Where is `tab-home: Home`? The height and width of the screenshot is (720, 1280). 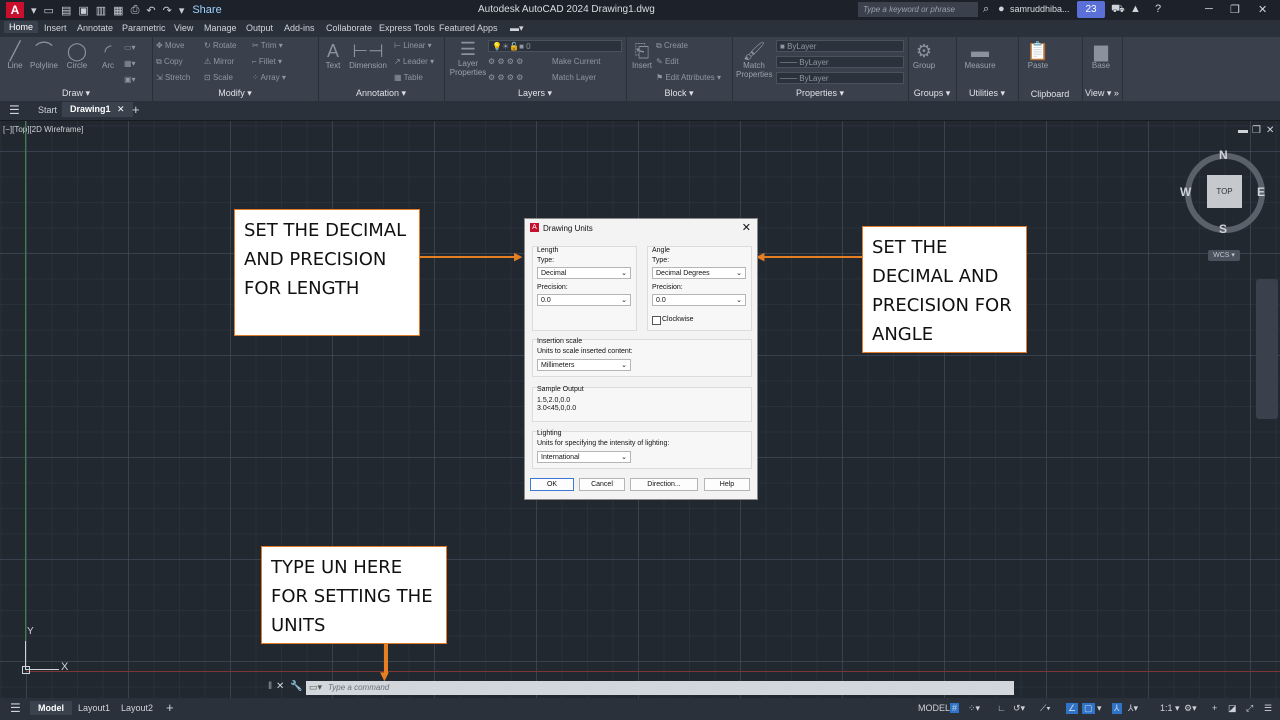
tab-home: Home is located at coordinates (21, 27).